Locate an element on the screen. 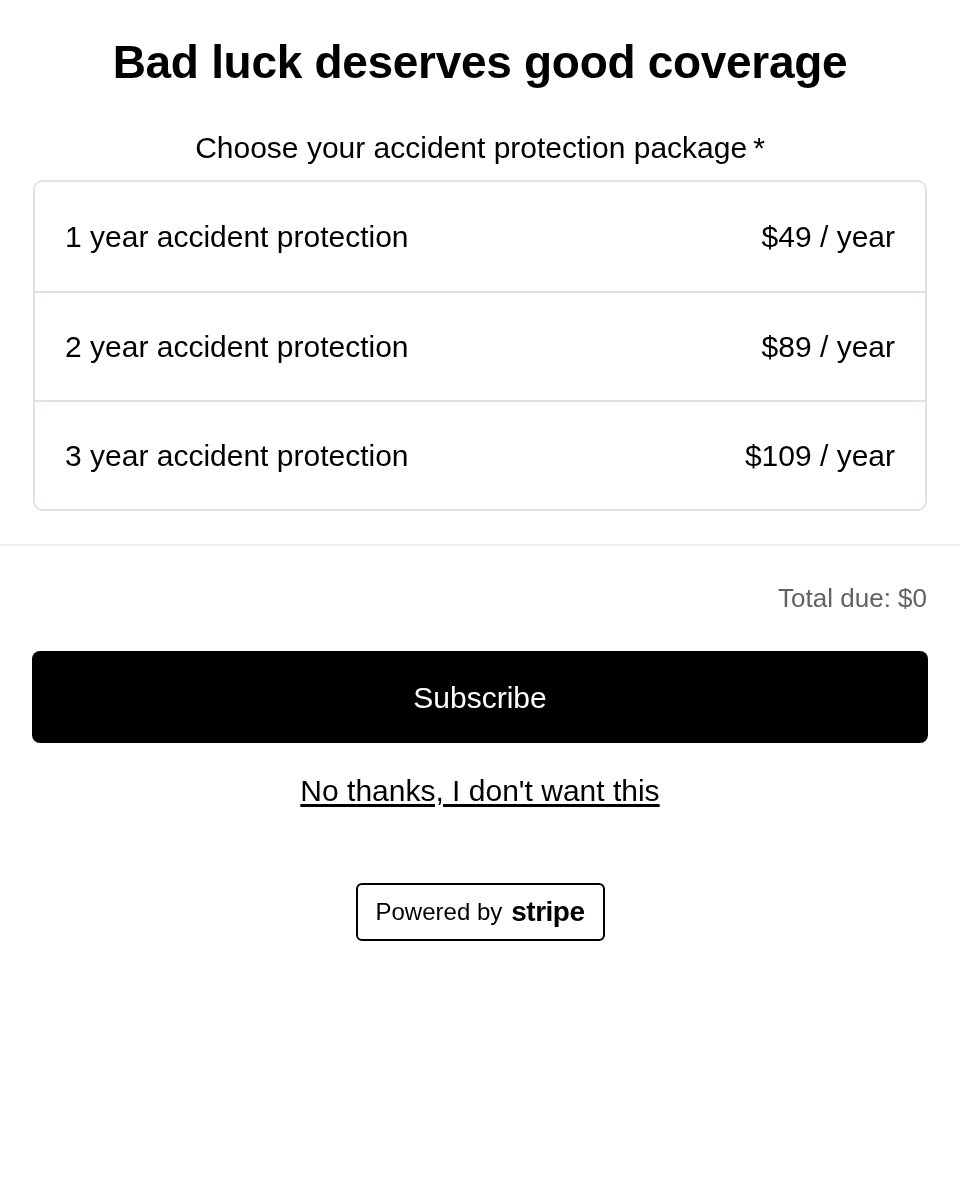 The image size is (960, 1200). subscribe-button: Subscribe is located at coordinates (480, 697).